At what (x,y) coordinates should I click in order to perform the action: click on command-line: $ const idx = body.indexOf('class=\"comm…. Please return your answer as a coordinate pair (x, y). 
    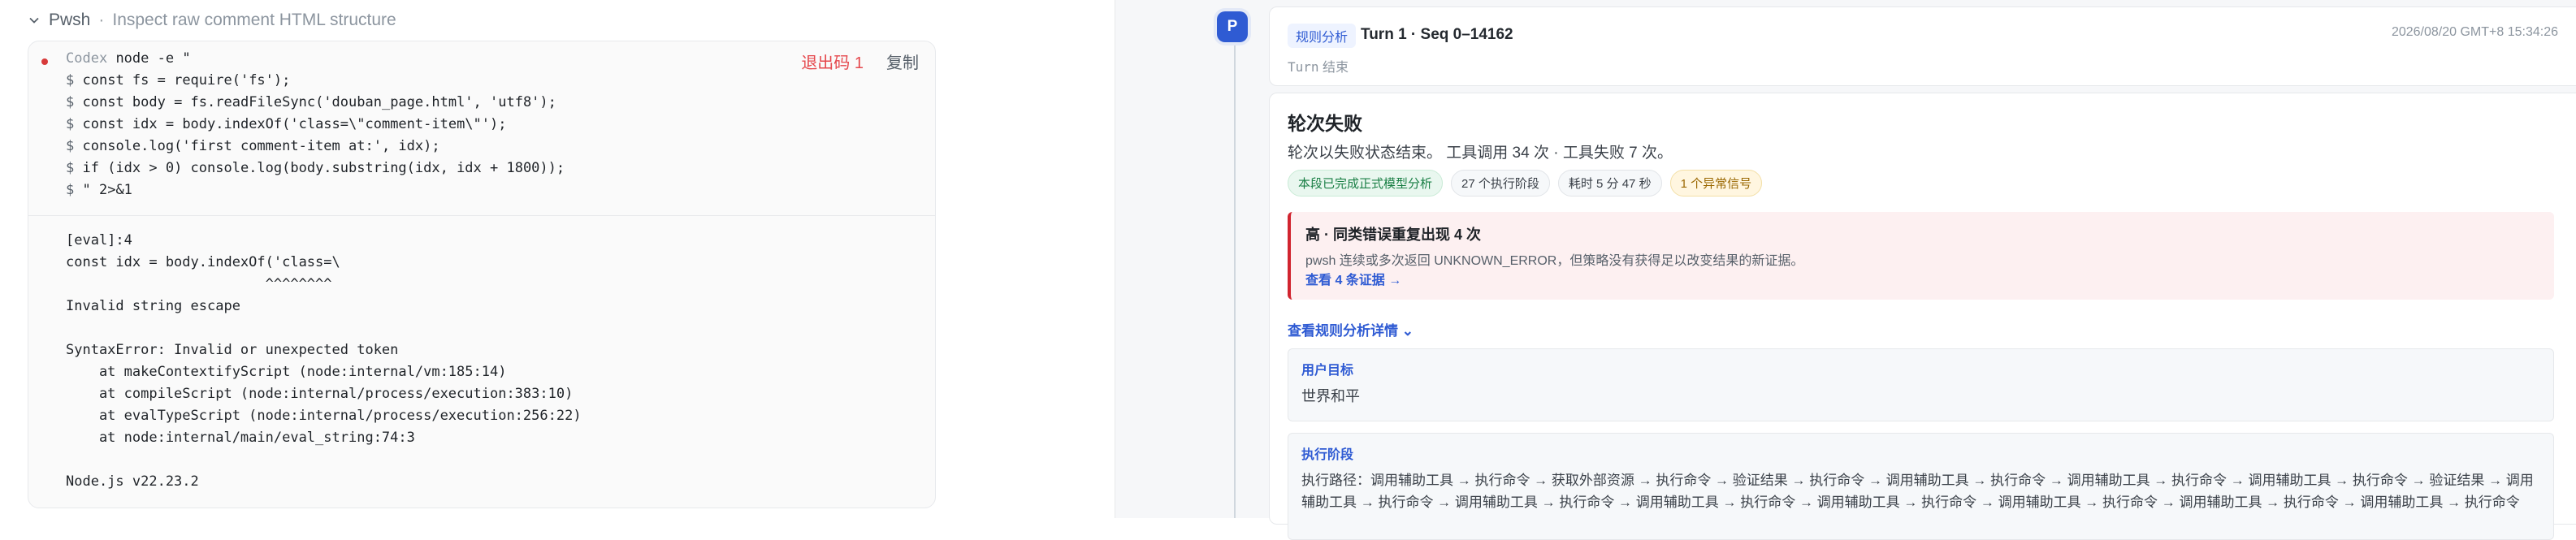
    Looking at the image, I should click on (286, 125).